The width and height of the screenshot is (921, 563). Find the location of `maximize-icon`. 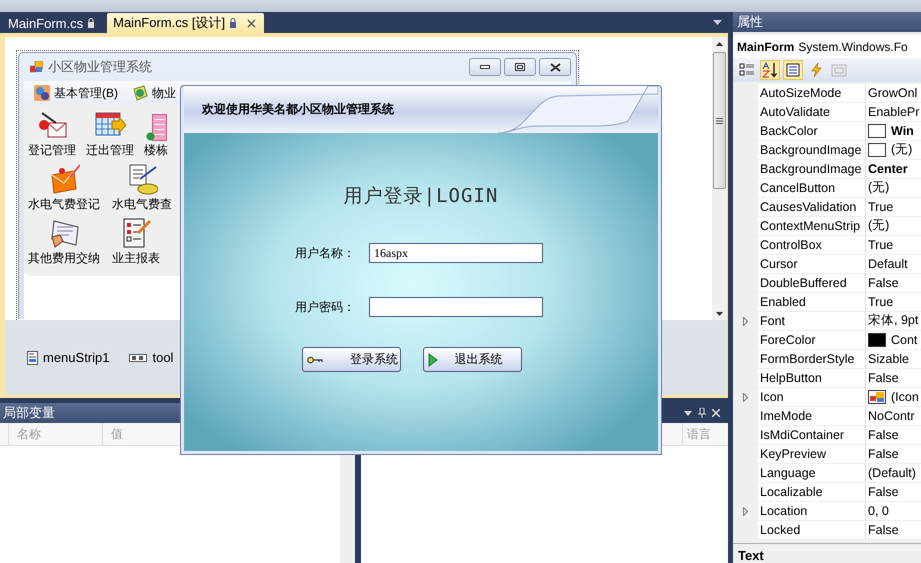

maximize-icon is located at coordinates (520, 67).